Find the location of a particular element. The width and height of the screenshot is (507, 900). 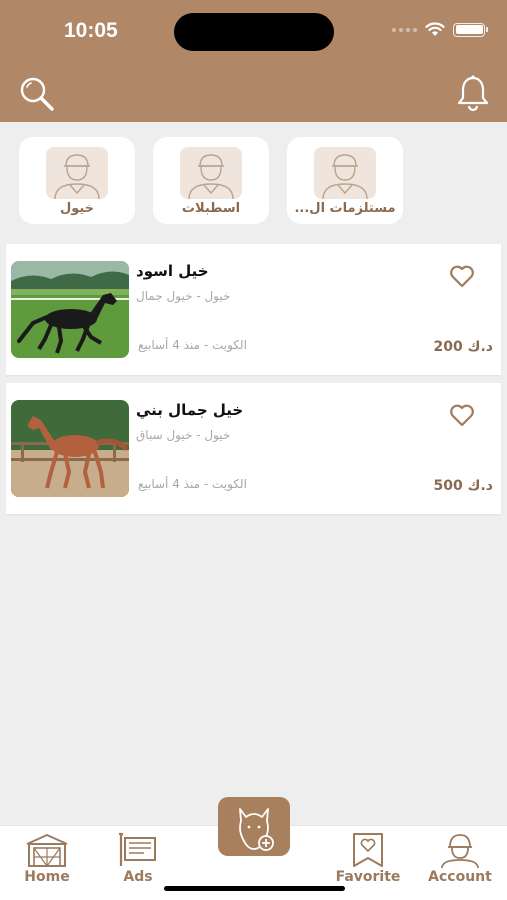

signal-icon is located at coordinates (404, 29).